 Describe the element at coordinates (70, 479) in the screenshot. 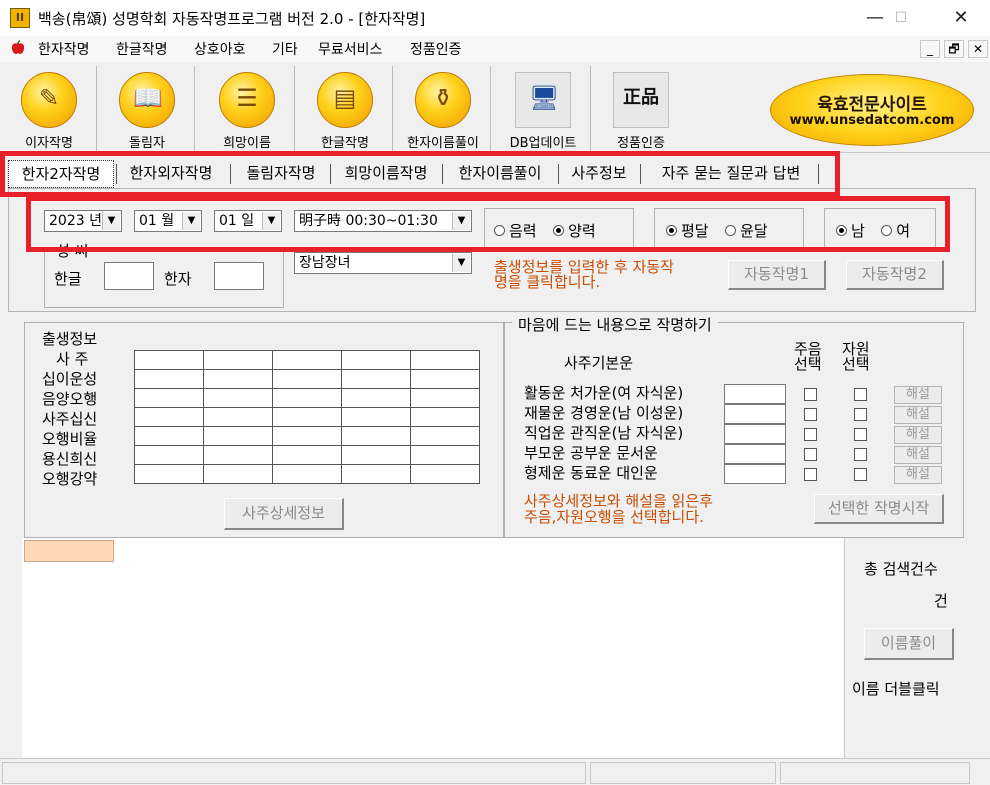

I see `saju-label-strength: 오행강약` at that location.